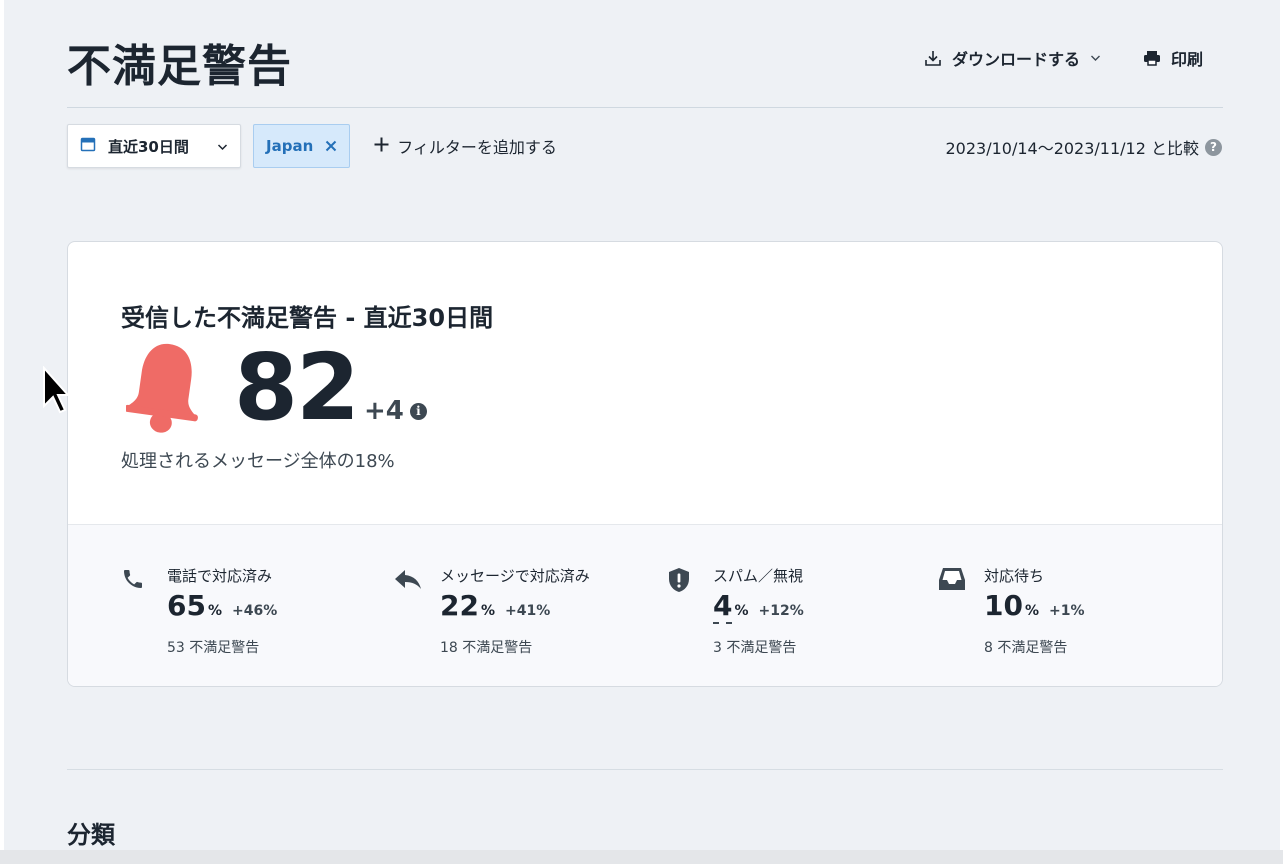 The height and width of the screenshot is (864, 1283). I want to click on metric-count: 3 不満足警告, so click(755, 648).